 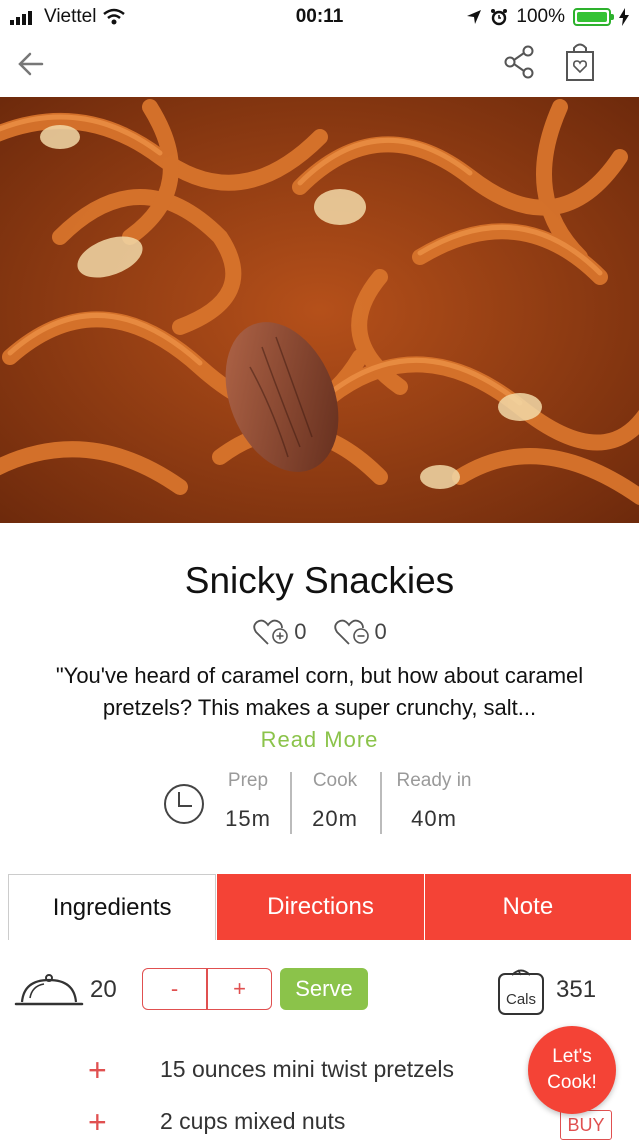 I want to click on lets-cook-line2: Cook!, so click(x=572, y=1082).